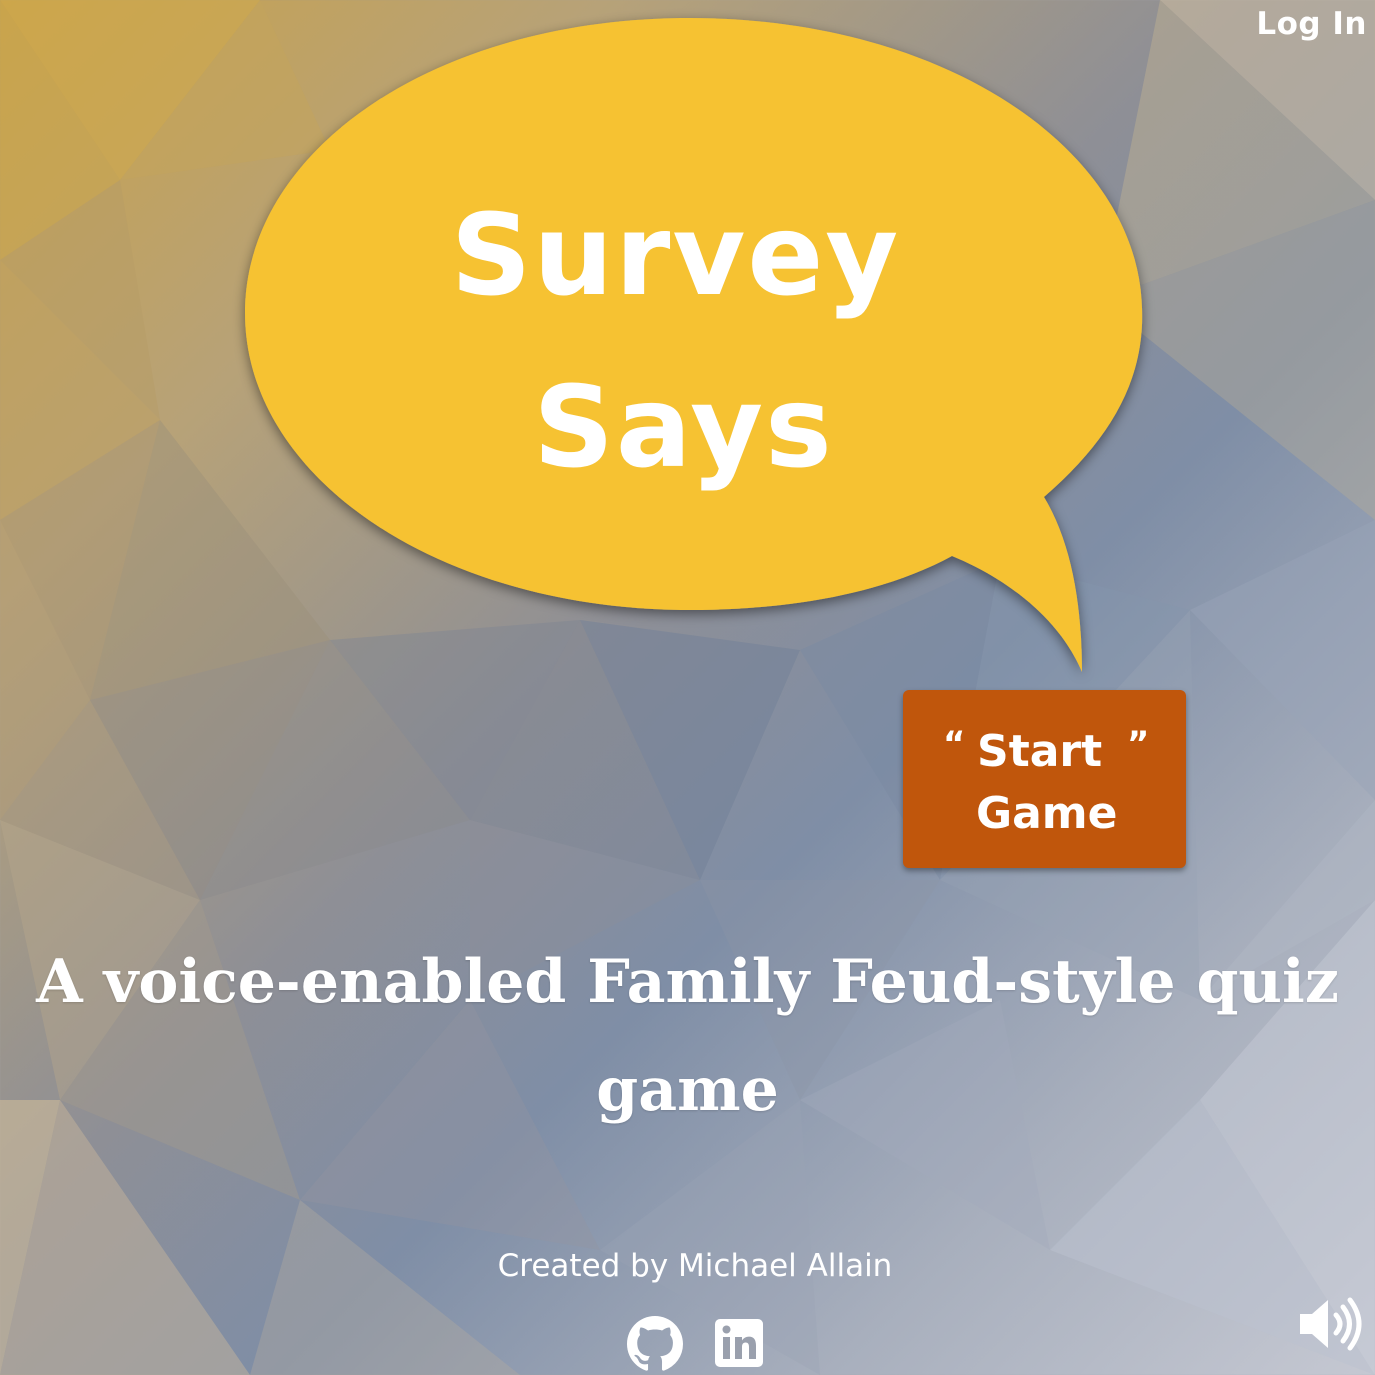 Image resolution: width=1375 pixels, height=1375 pixels. Describe the element at coordinates (1311, 24) in the screenshot. I see `login-link: Log In` at that location.